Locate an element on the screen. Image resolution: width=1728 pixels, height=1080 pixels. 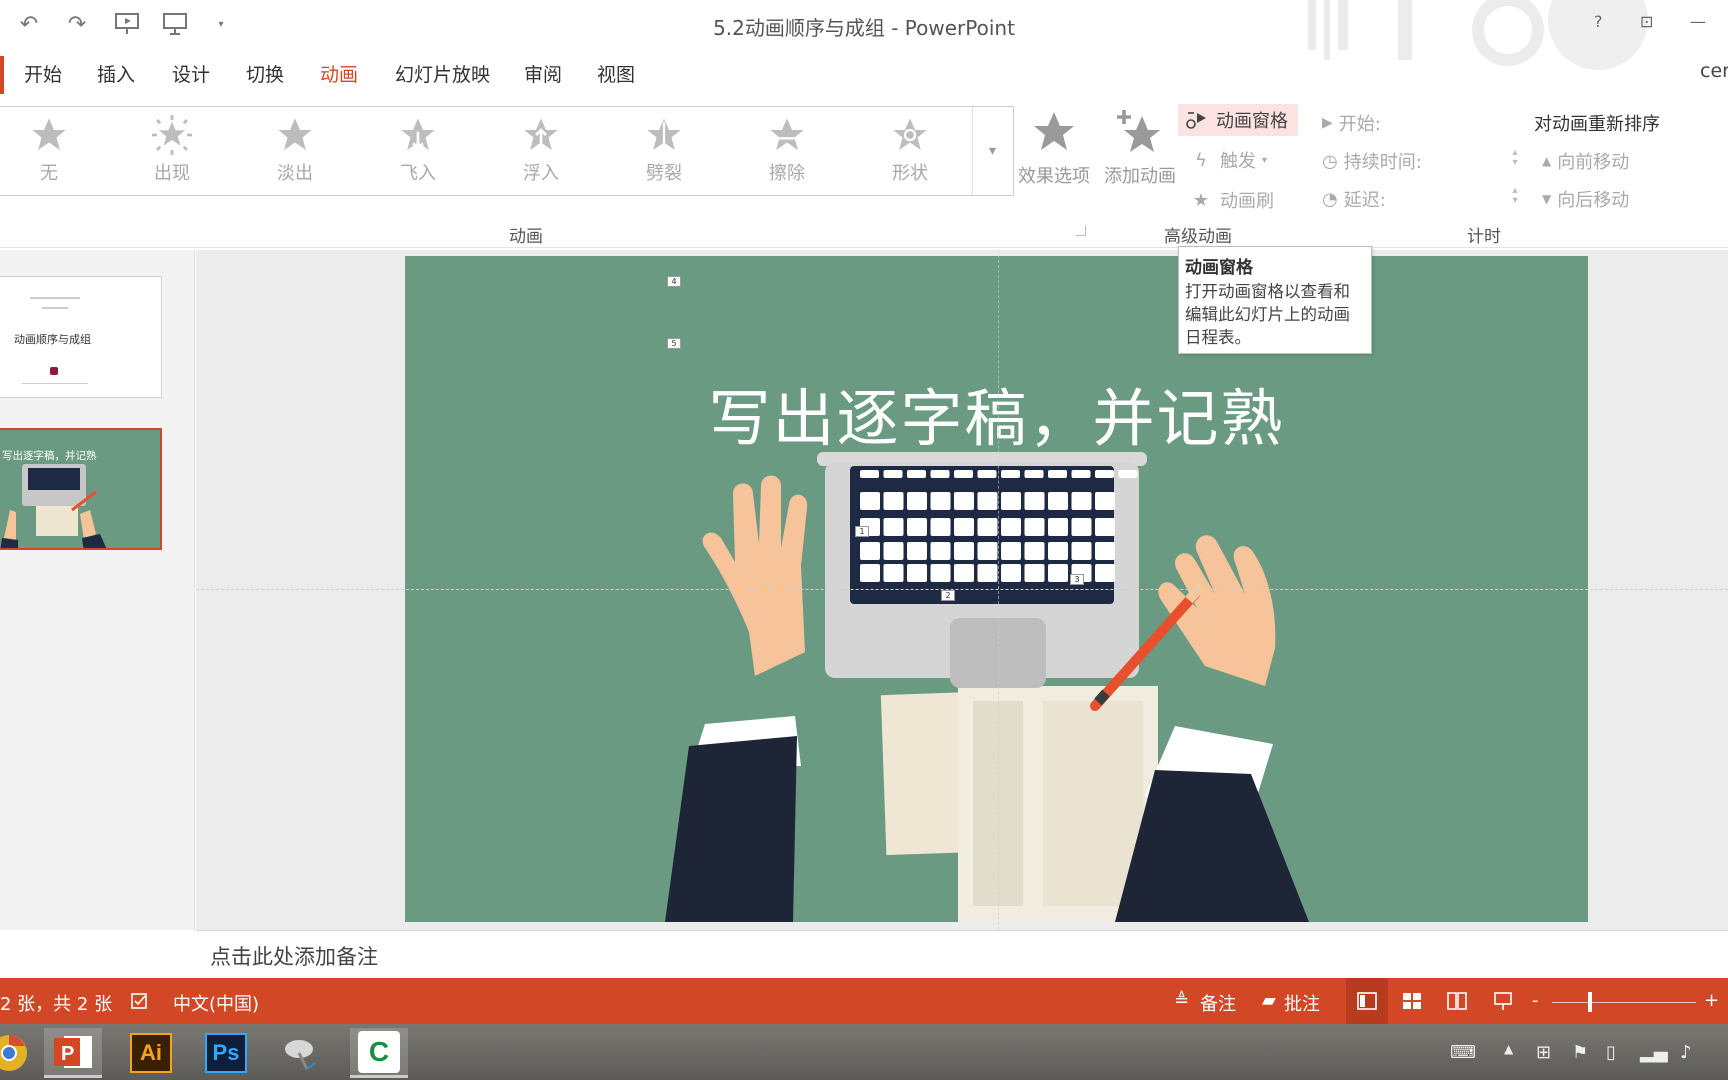
tab-transitions: 切换 is located at coordinates (265, 73).